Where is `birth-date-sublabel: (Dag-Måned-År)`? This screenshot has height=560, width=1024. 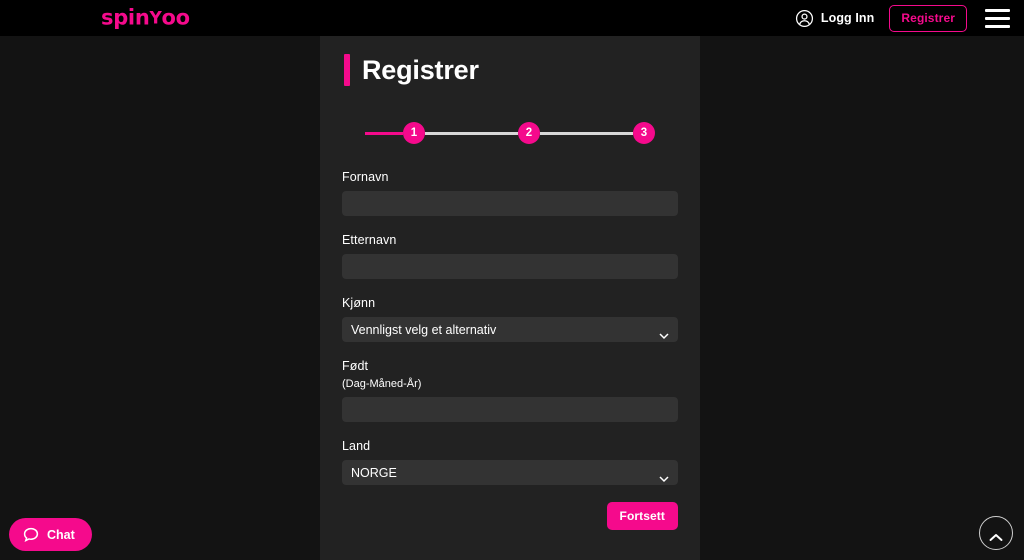
birth-date-sublabel: (Dag-Måned-År) is located at coordinates (382, 384).